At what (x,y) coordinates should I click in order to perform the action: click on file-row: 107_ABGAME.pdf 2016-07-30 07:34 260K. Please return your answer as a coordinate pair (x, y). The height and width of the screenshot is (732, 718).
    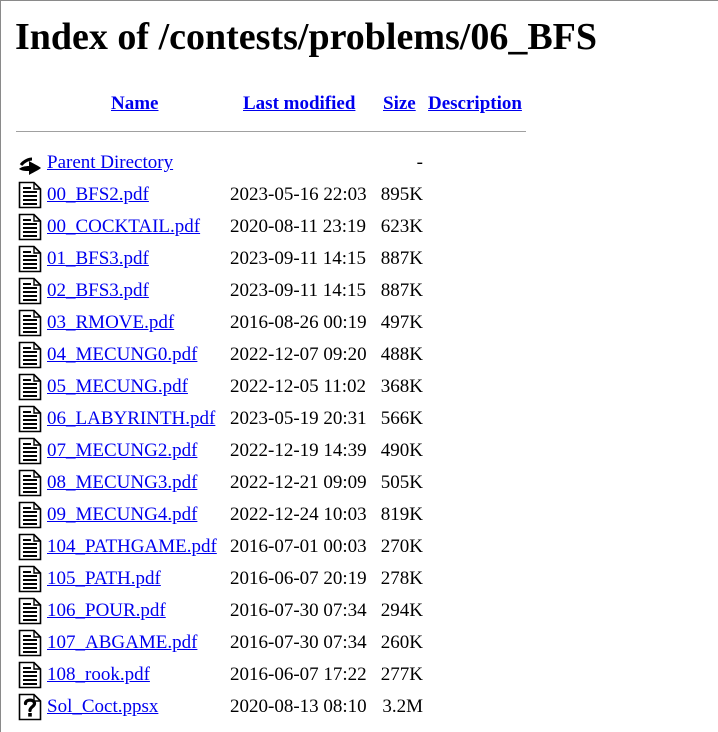
    Looking at the image, I should click on (359, 643).